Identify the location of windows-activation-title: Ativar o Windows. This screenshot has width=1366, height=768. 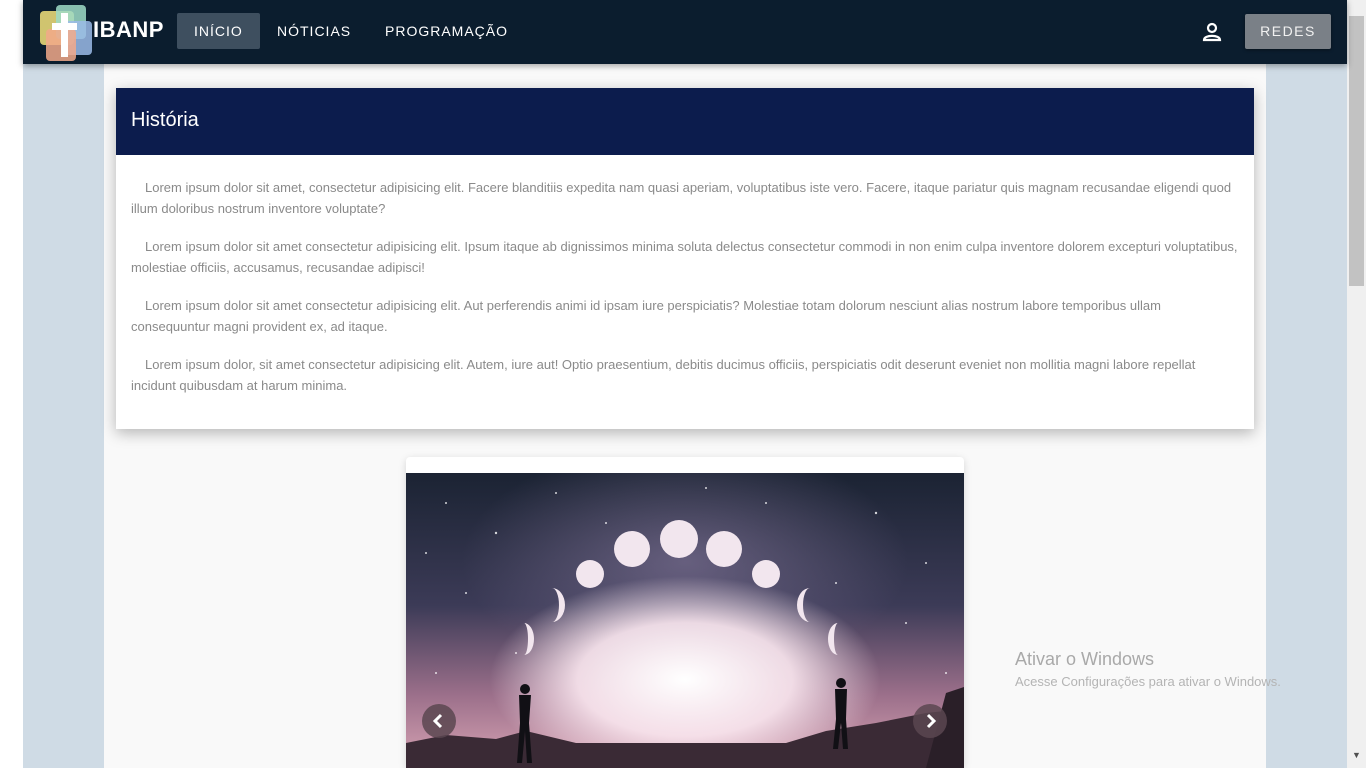
(1085, 659).